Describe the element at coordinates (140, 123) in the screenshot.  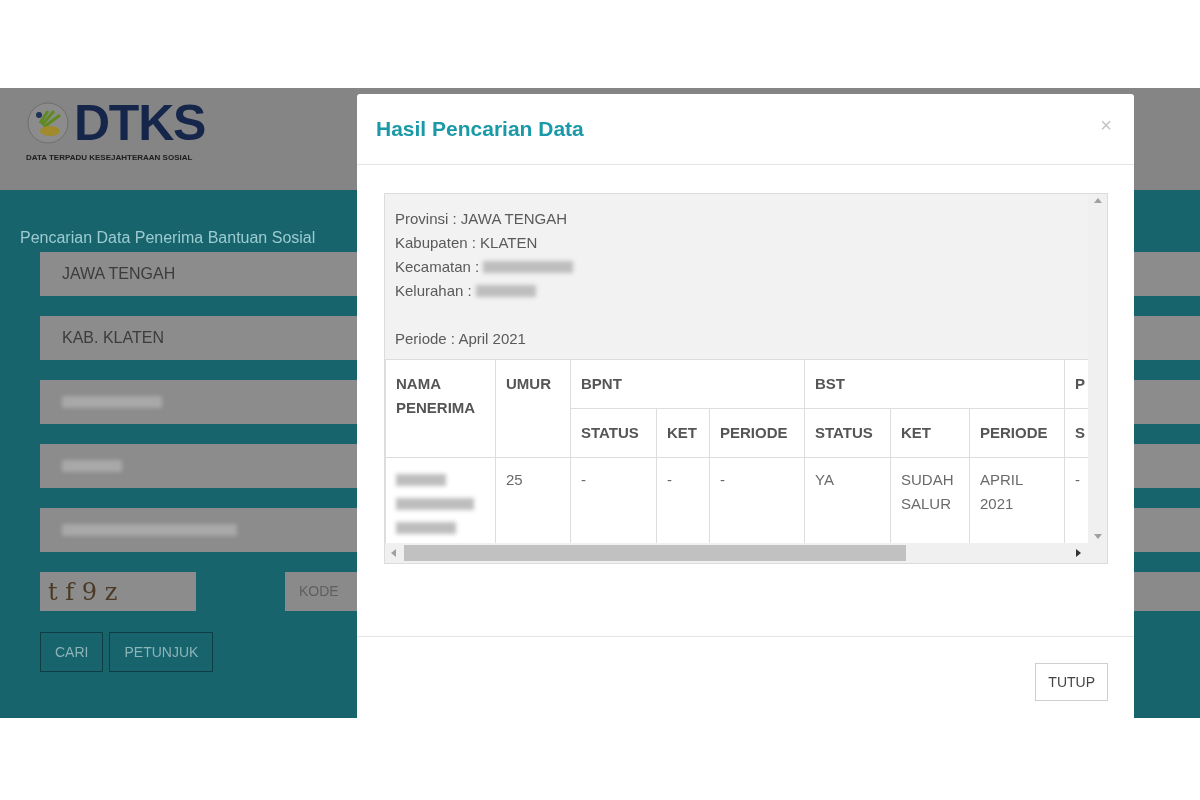
I see `logo-wordmark: DTKS` at that location.